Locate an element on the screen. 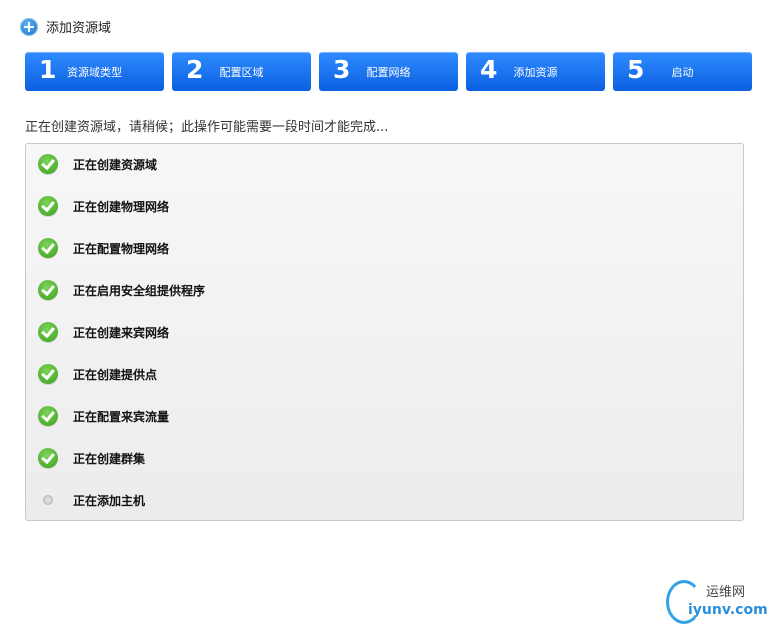 Image resolution: width=768 pixels, height=627 pixels. task-item: 正在创建来宾网络 is located at coordinates (103, 332).